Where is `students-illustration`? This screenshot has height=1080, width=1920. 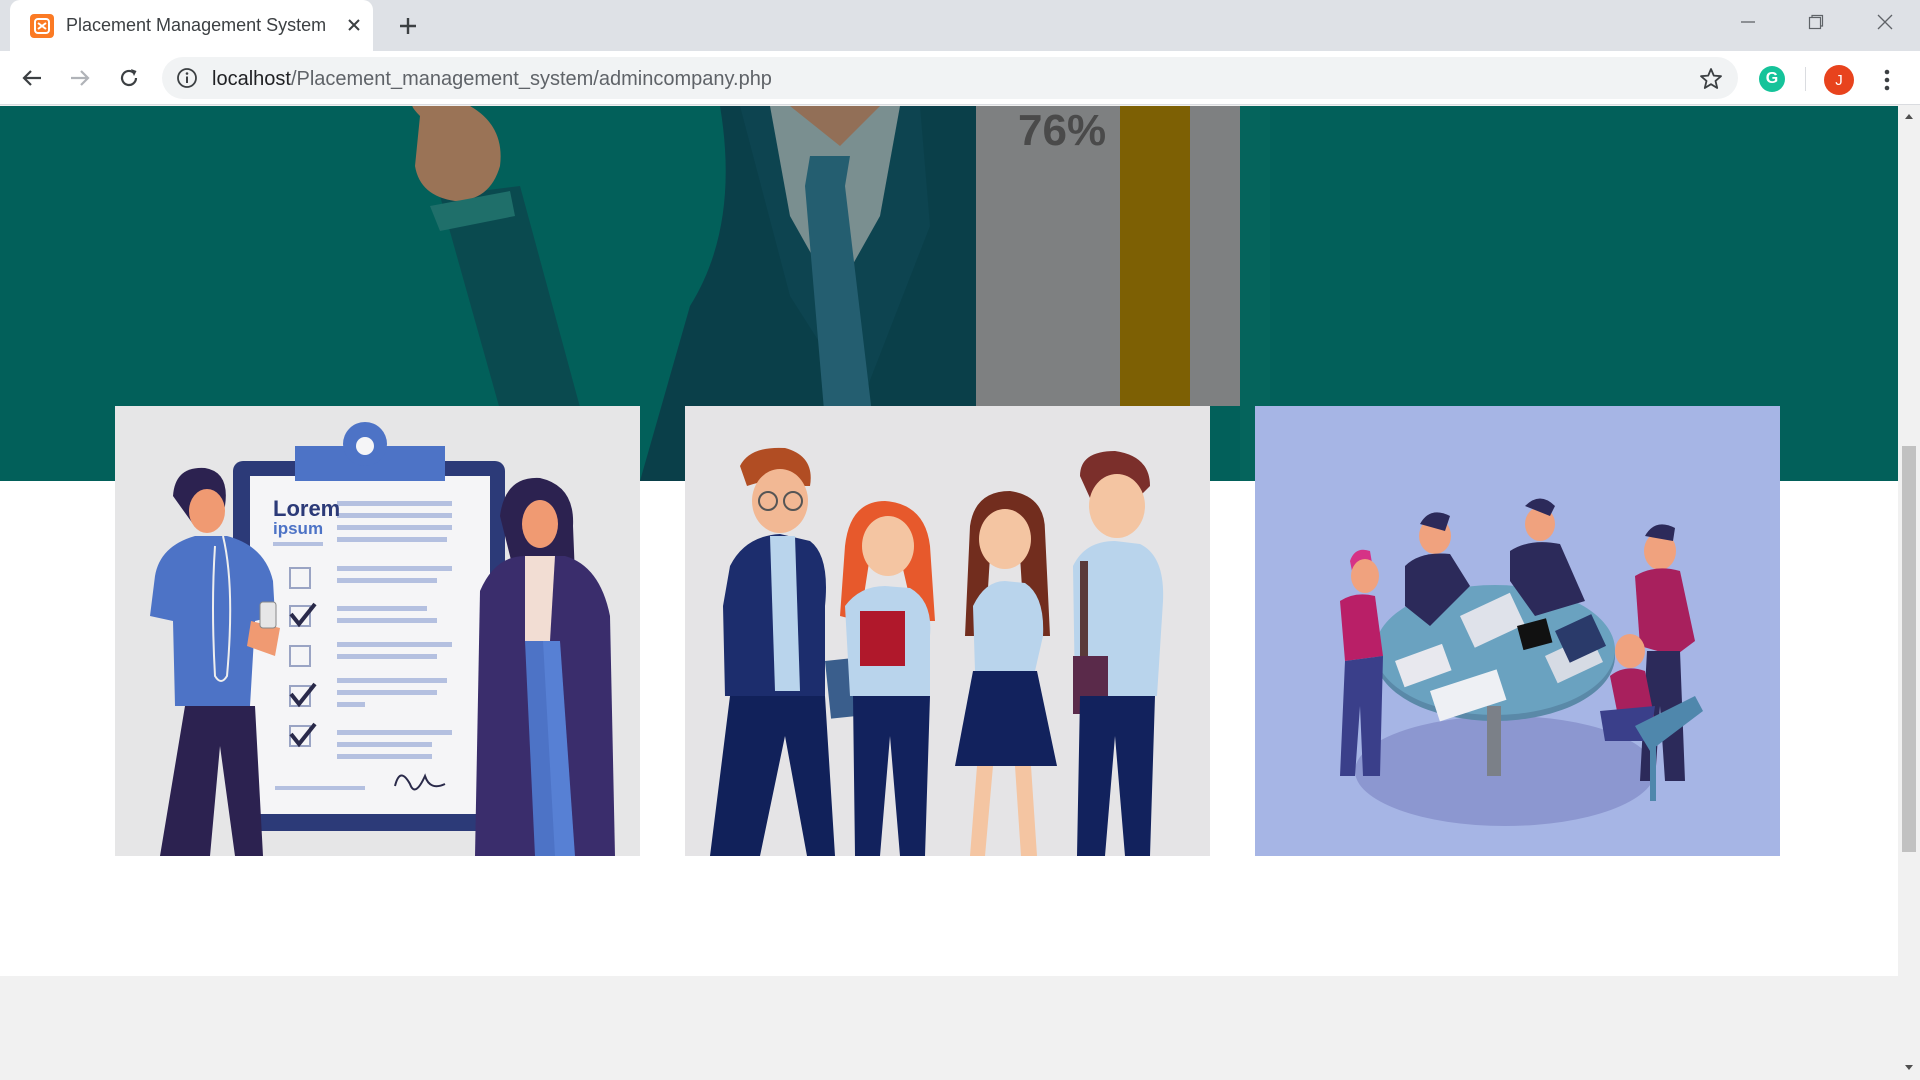
students-illustration is located at coordinates (947, 631).